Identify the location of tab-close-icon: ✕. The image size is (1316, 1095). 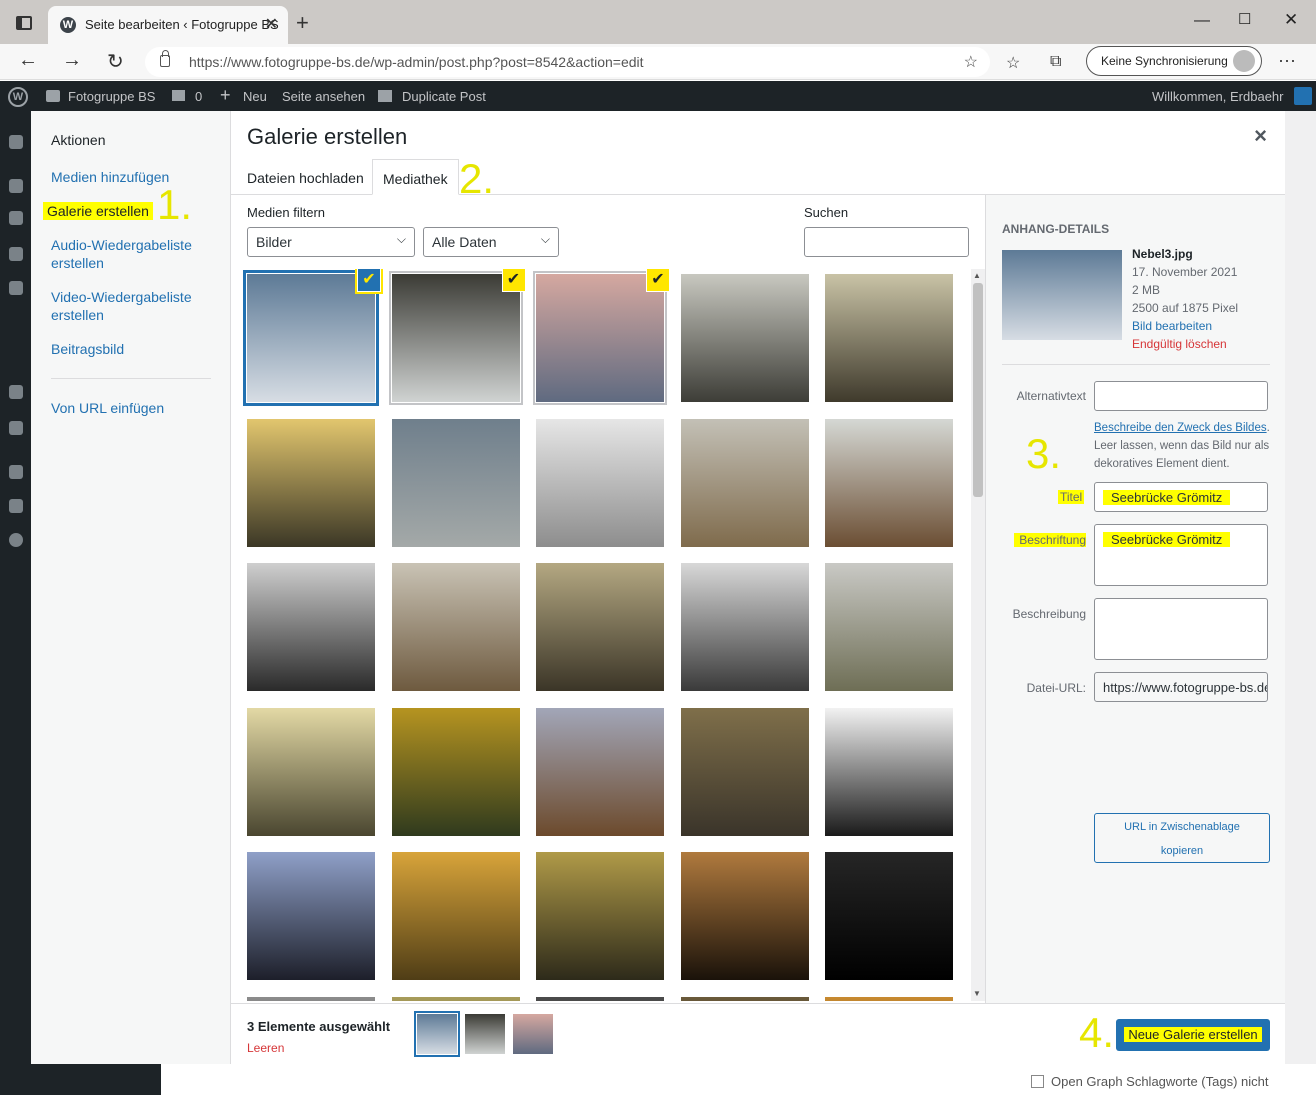
(271, 24).